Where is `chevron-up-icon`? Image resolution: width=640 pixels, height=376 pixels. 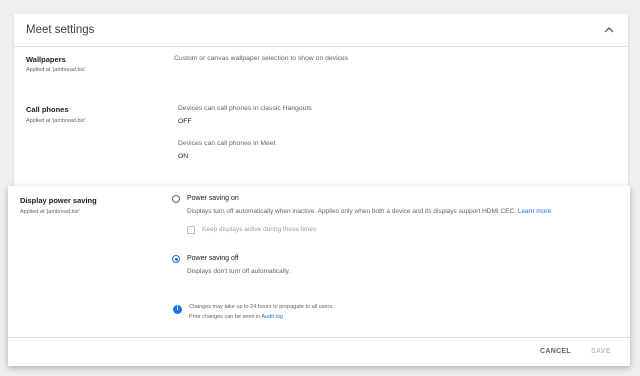
chevron-up-icon is located at coordinates (609, 30).